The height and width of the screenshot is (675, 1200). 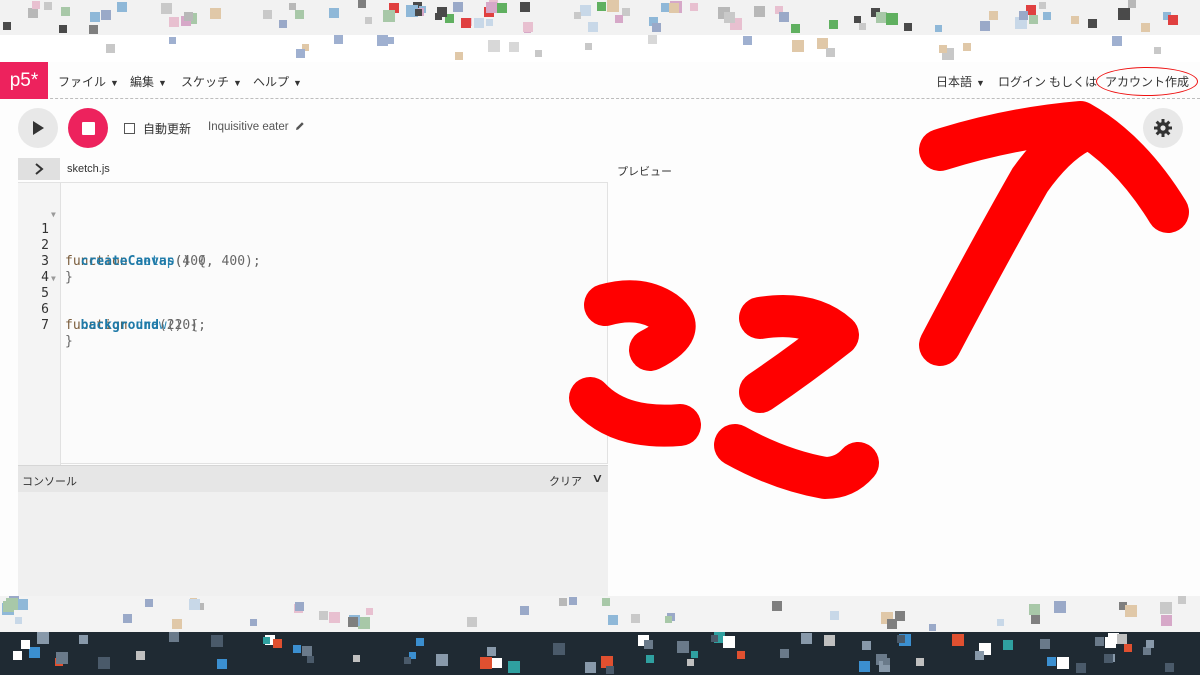 What do you see at coordinates (565, 481) in the screenshot?
I see `console-clear-button: クリア` at bounding box center [565, 481].